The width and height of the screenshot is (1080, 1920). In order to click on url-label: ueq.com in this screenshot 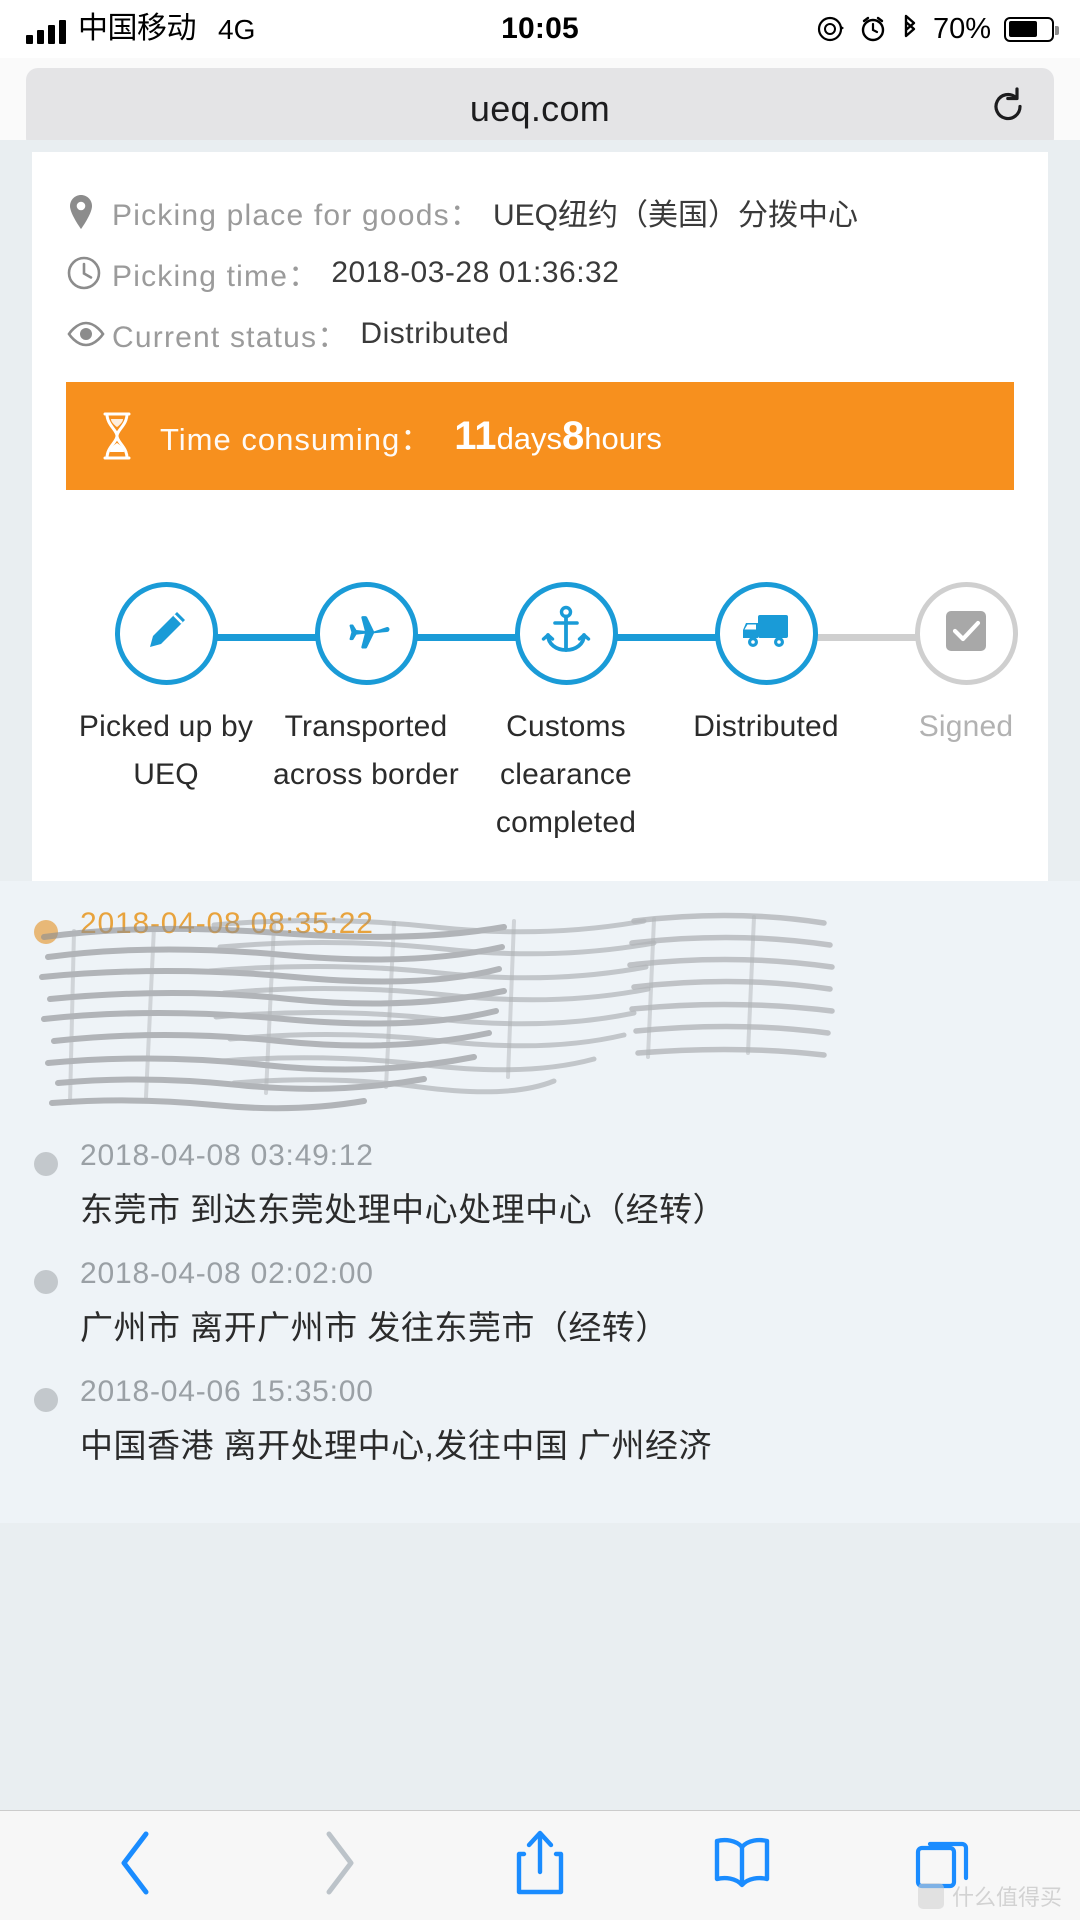, I will do `click(540, 108)`.